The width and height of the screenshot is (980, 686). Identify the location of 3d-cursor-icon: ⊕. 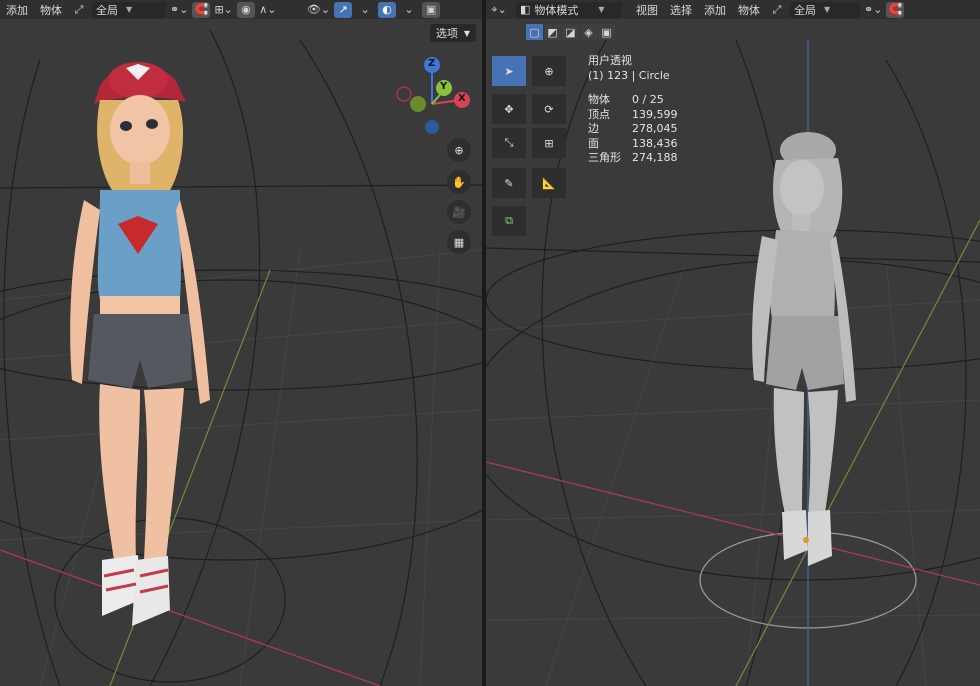
(549, 71).